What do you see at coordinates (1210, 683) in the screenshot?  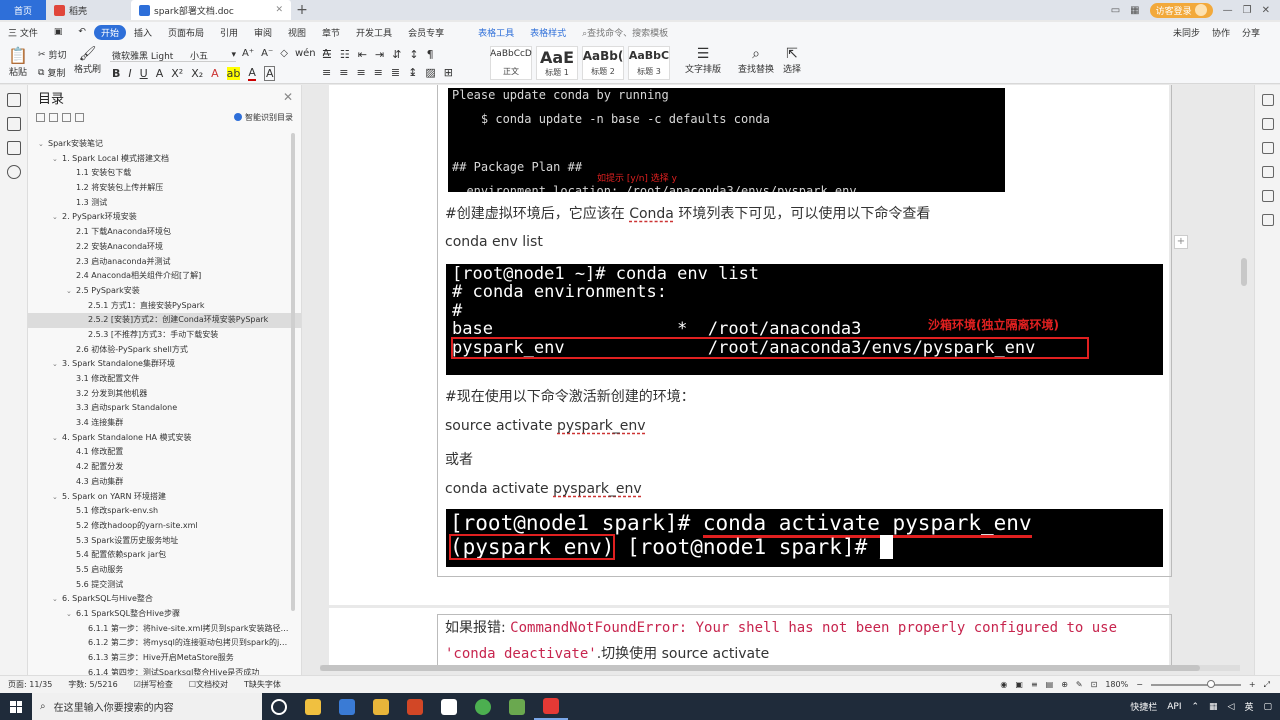 I see `zoom-slider-knob` at bounding box center [1210, 683].